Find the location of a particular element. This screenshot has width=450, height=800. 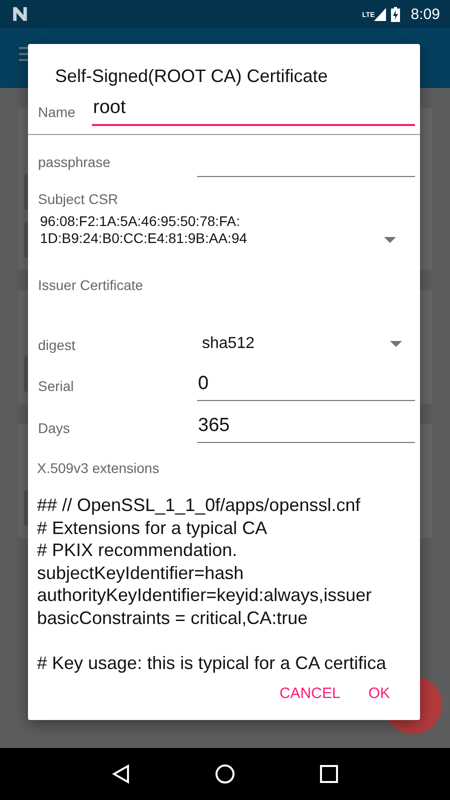

field-label: passphrase is located at coordinates (75, 163).